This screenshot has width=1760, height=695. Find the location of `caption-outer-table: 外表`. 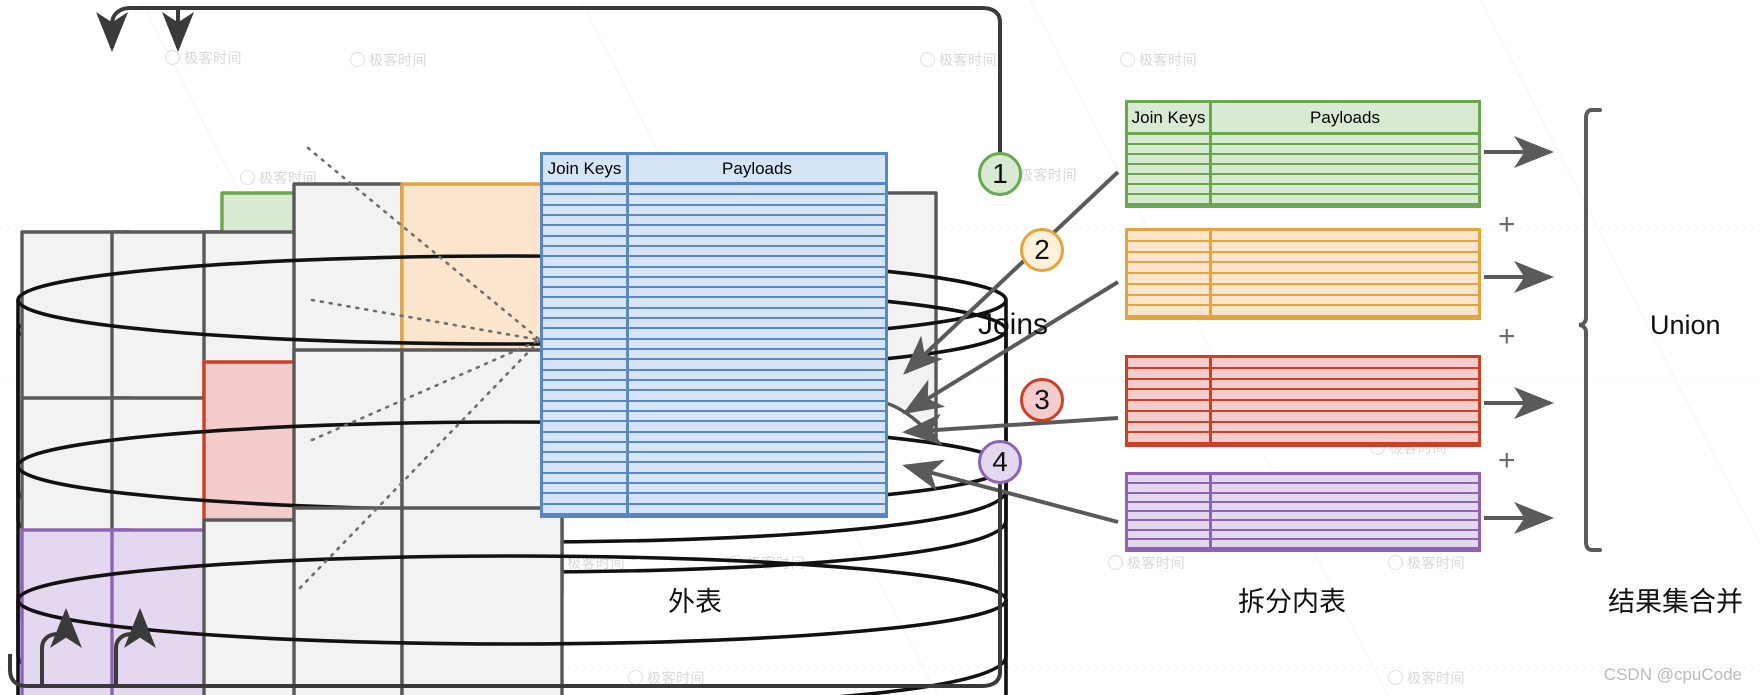

caption-outer-table: 外表 is located at coordinates (695, 602).